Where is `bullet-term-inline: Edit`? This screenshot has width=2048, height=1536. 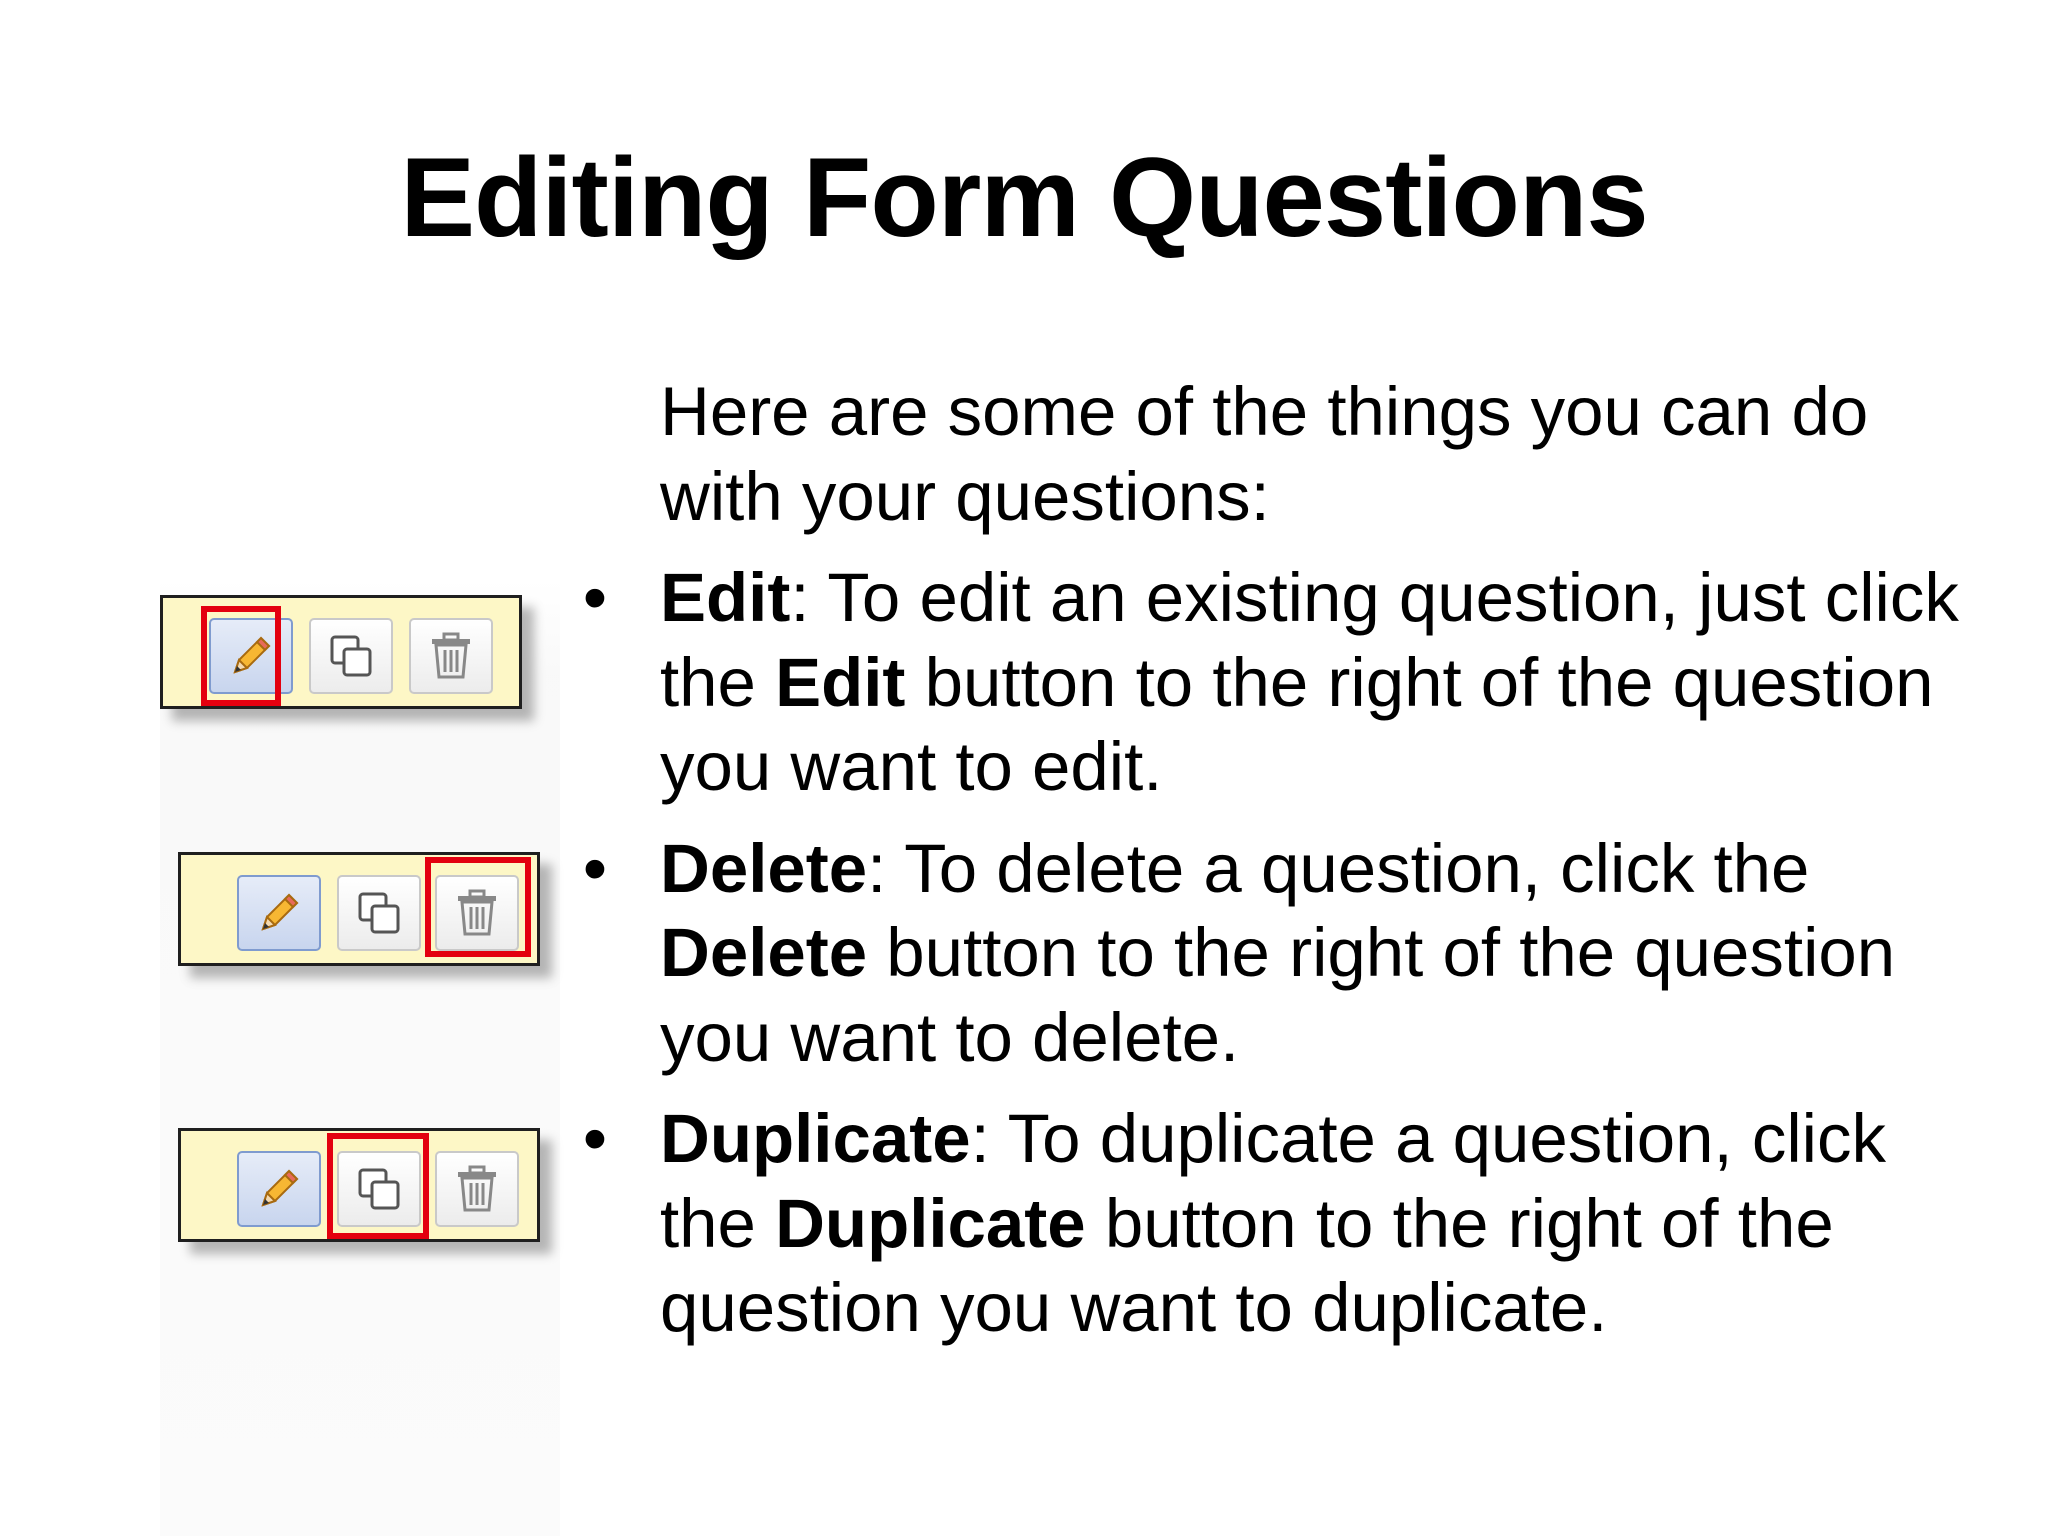
bullet-term-inline: Edit is located at coordinates (840, 682).